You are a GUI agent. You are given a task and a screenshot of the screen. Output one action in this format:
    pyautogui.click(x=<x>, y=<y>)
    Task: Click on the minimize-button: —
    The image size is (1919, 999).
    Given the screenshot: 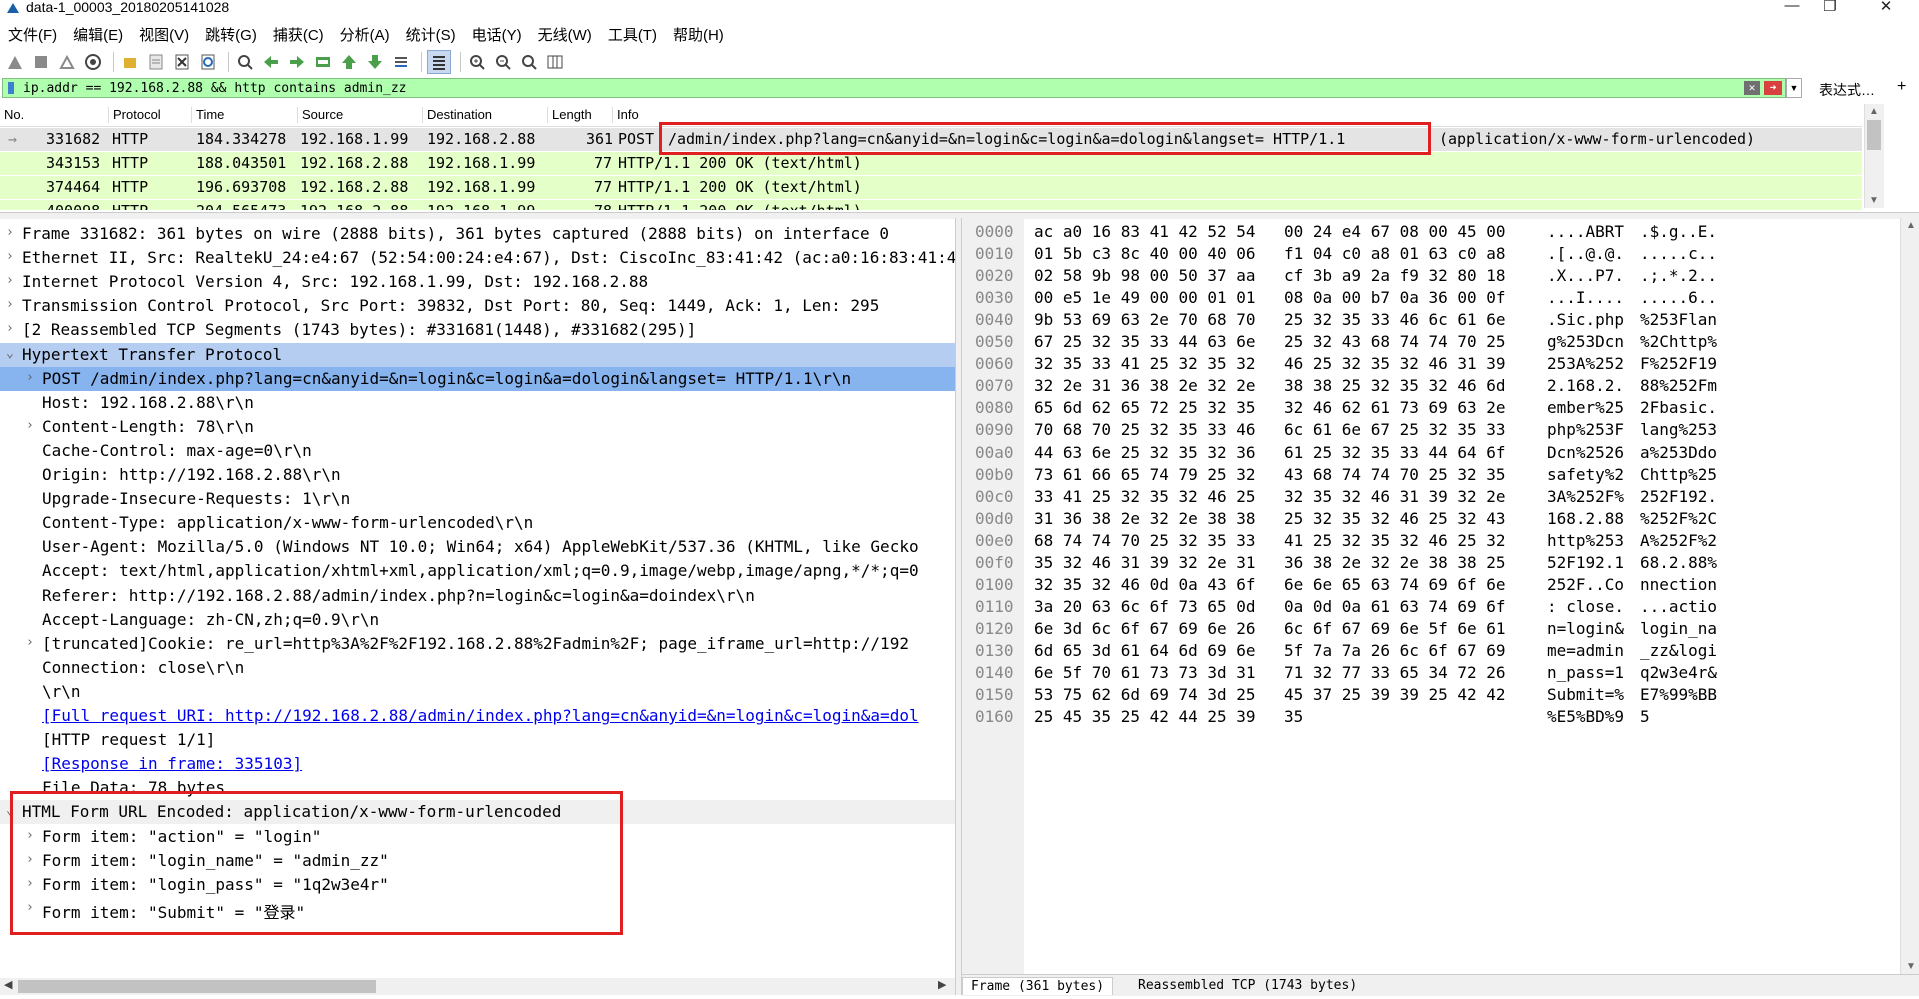 What is the action you would take?
    pyautogui.click(x=1792, y=7)
    